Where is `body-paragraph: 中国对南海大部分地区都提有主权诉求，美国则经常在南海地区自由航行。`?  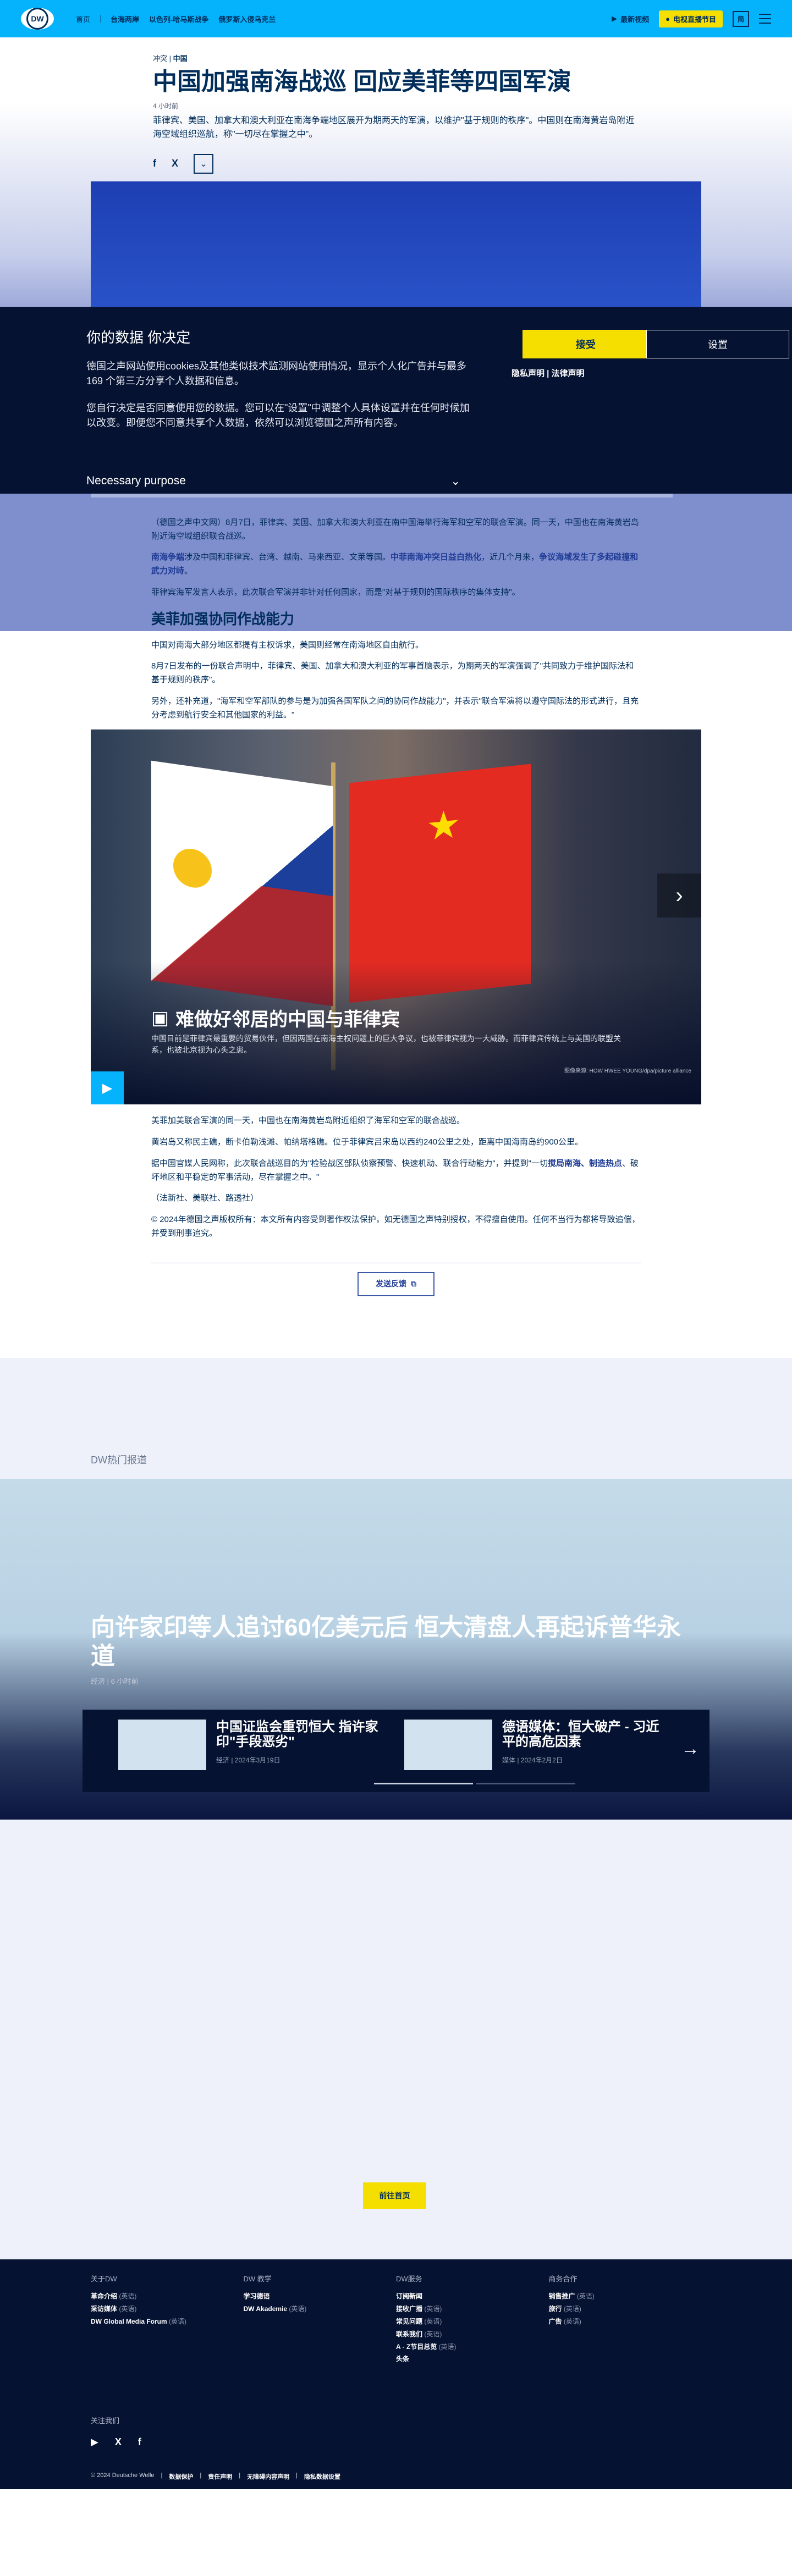 body-paragraph: 中国对南海大部分地区都提有主权诉求，美国则经常在南海地区自由航行。 is located at coordinates (288, 645).